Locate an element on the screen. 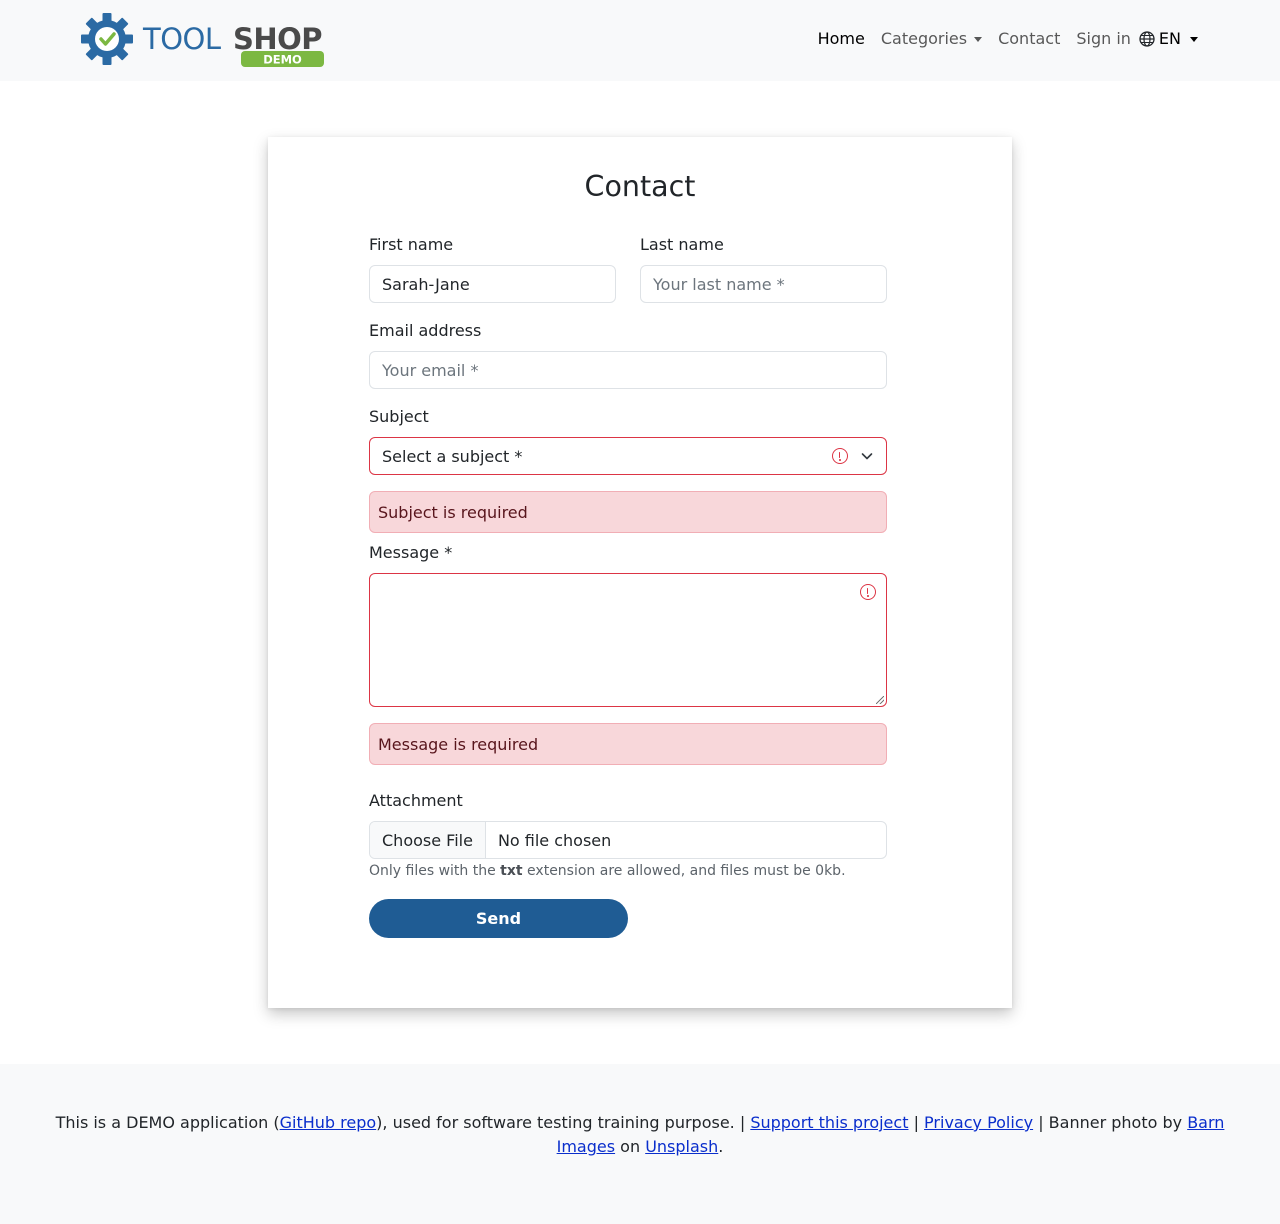 The image size is (1280, 1224). nav-contact-link: Contact is located at coordinates (1029, 38).